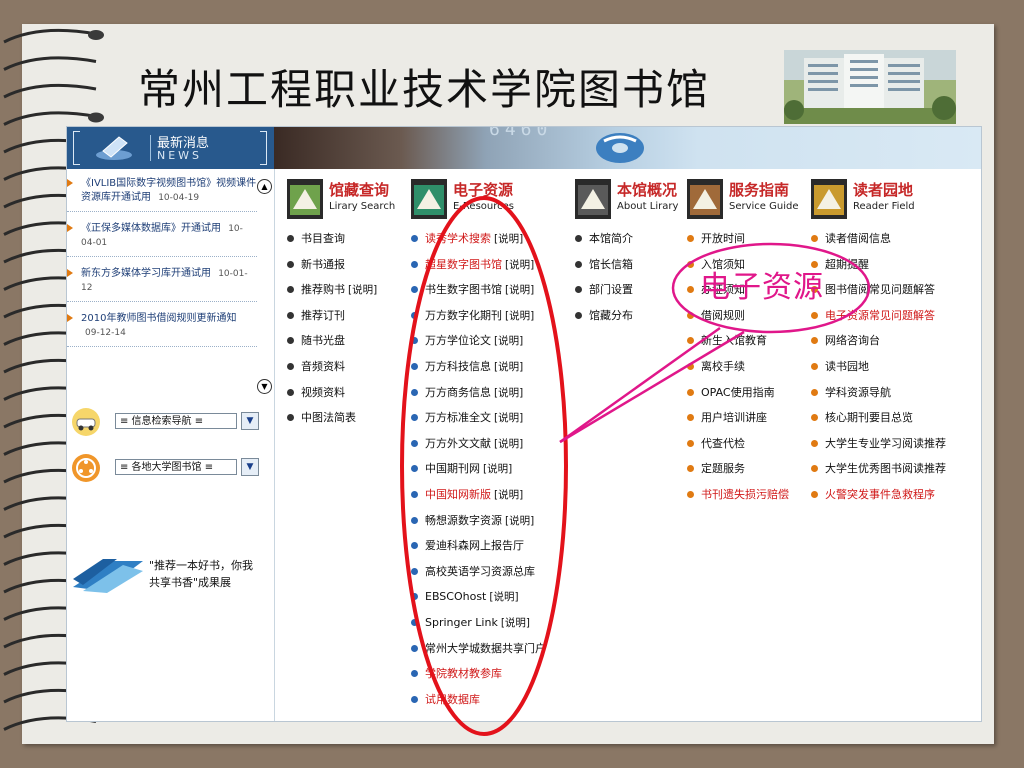  I want to click on category-link: 新生入馆教育, so click(738, 346).